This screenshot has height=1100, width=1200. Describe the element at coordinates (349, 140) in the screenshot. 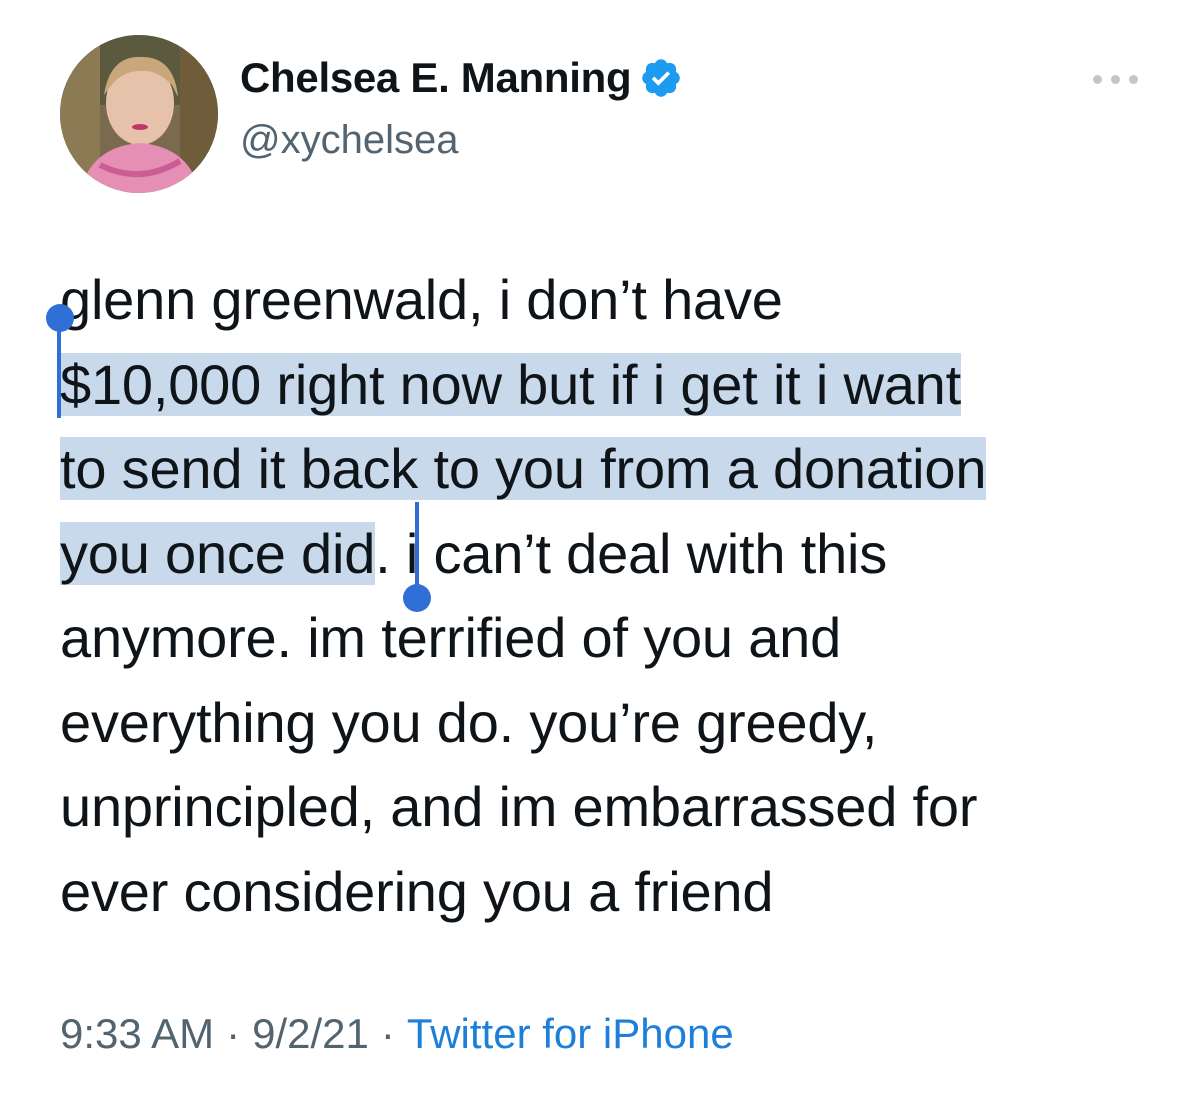

I see `user-handle: @xychelsea` at that location.